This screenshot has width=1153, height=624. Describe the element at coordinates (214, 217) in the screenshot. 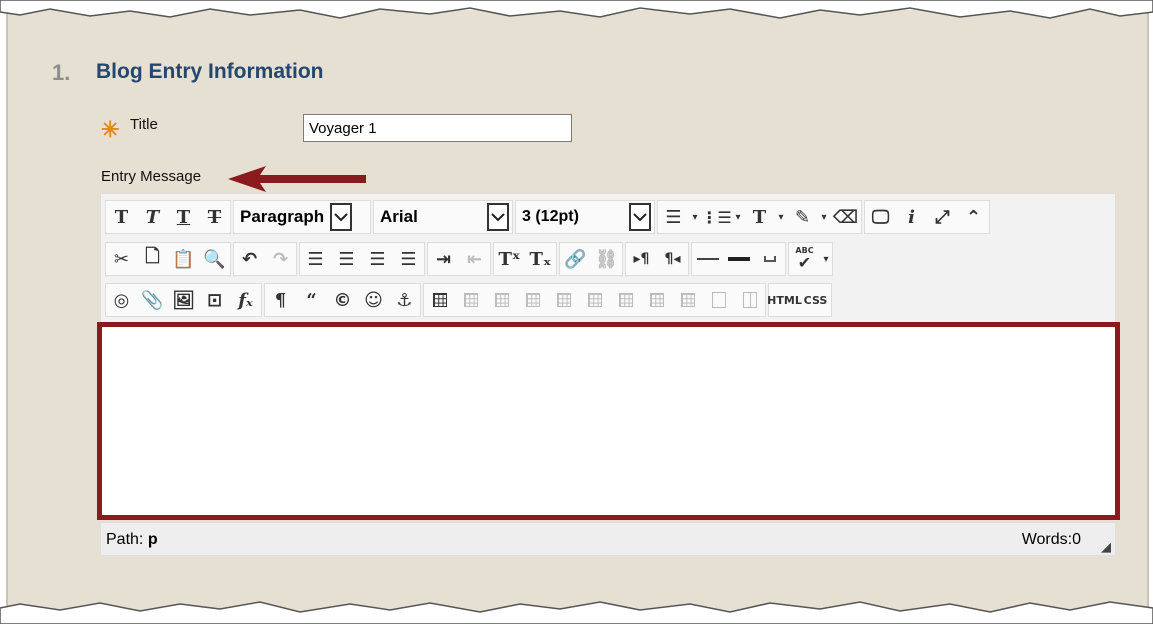

I see `strikethrough-icon: T` at that location.